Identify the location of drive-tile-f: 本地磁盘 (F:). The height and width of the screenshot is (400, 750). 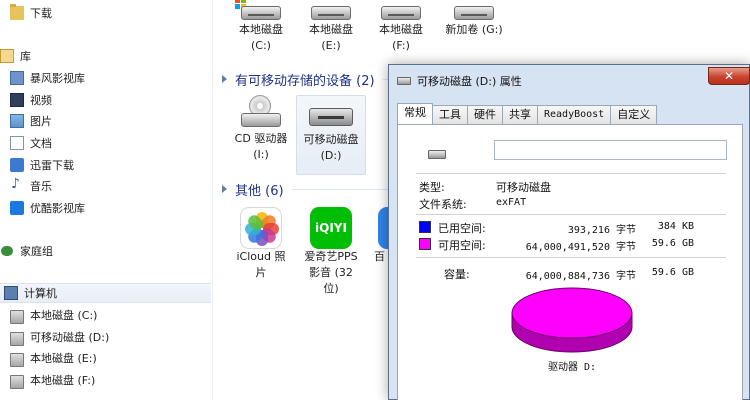
(401, 27).